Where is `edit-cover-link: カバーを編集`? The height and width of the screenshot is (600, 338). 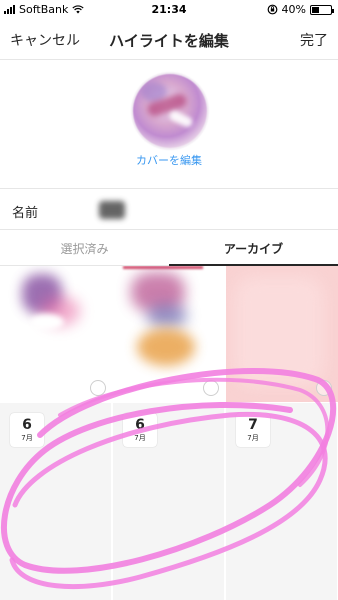 edit-cover-link: カバーを編集 is located at coordinates (169, 160).